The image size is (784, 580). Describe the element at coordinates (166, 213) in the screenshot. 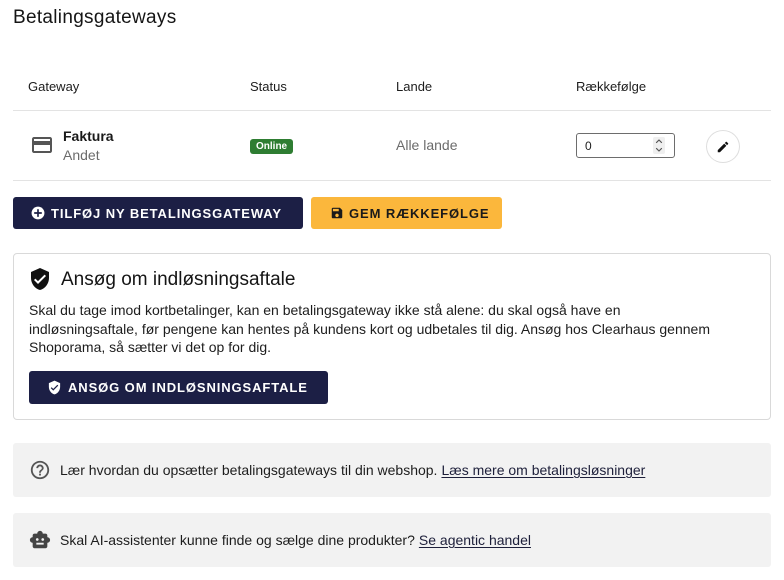

I see `add-gateway-label: TILFØJ NY BETALINGSGATEWAY` at that location.